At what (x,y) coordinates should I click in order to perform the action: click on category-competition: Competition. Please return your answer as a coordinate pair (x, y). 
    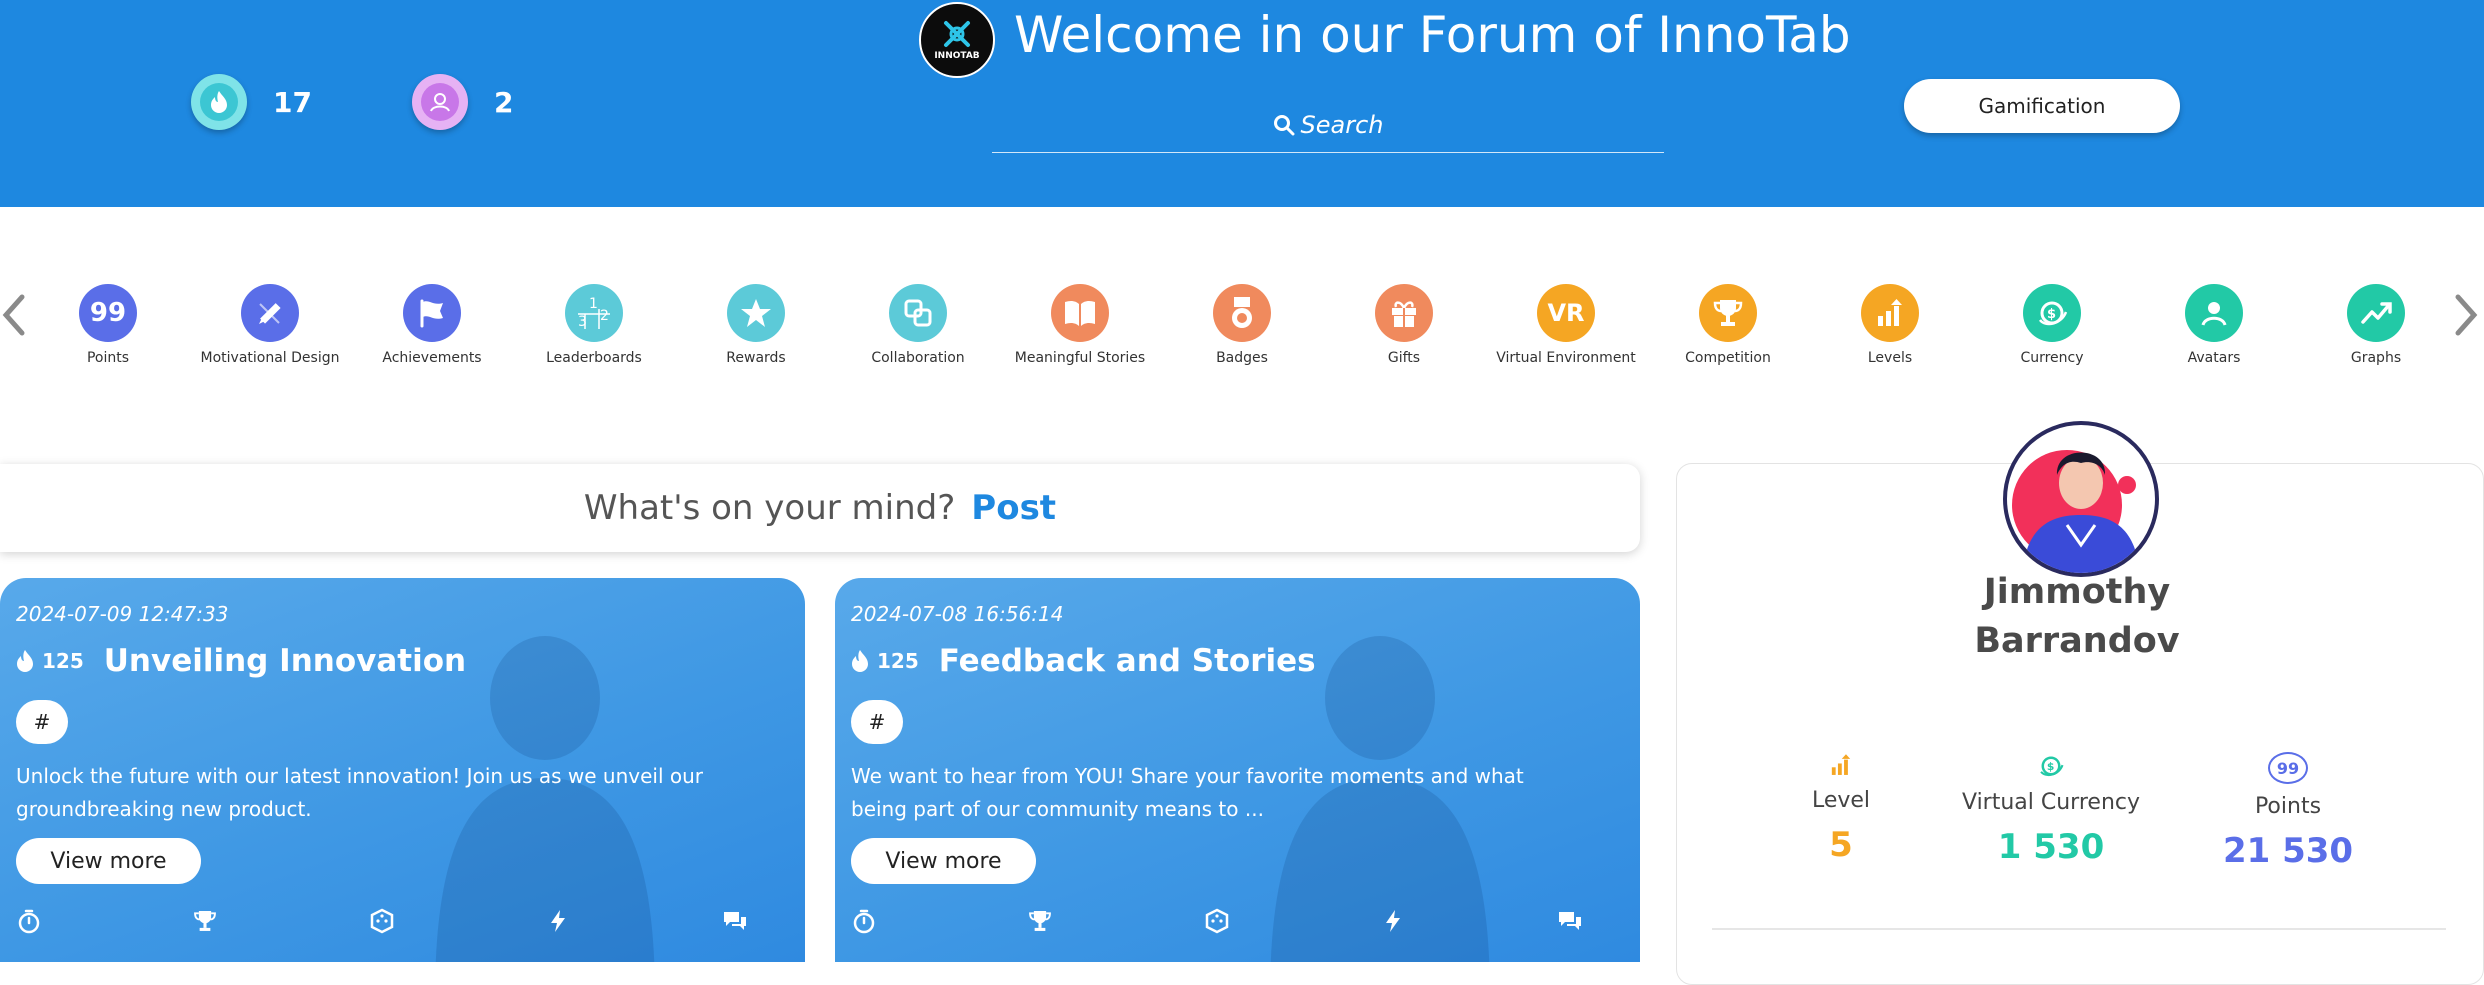
    Looking at the image, I should click on (1728, 325).